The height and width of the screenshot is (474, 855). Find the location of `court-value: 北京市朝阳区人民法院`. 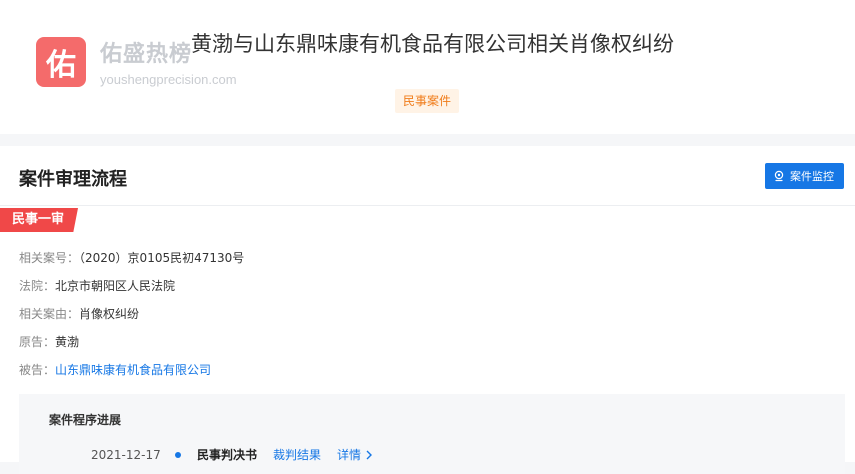

court-value: 北京市朝阳区人民法院 is located at coordinates (115, 286).